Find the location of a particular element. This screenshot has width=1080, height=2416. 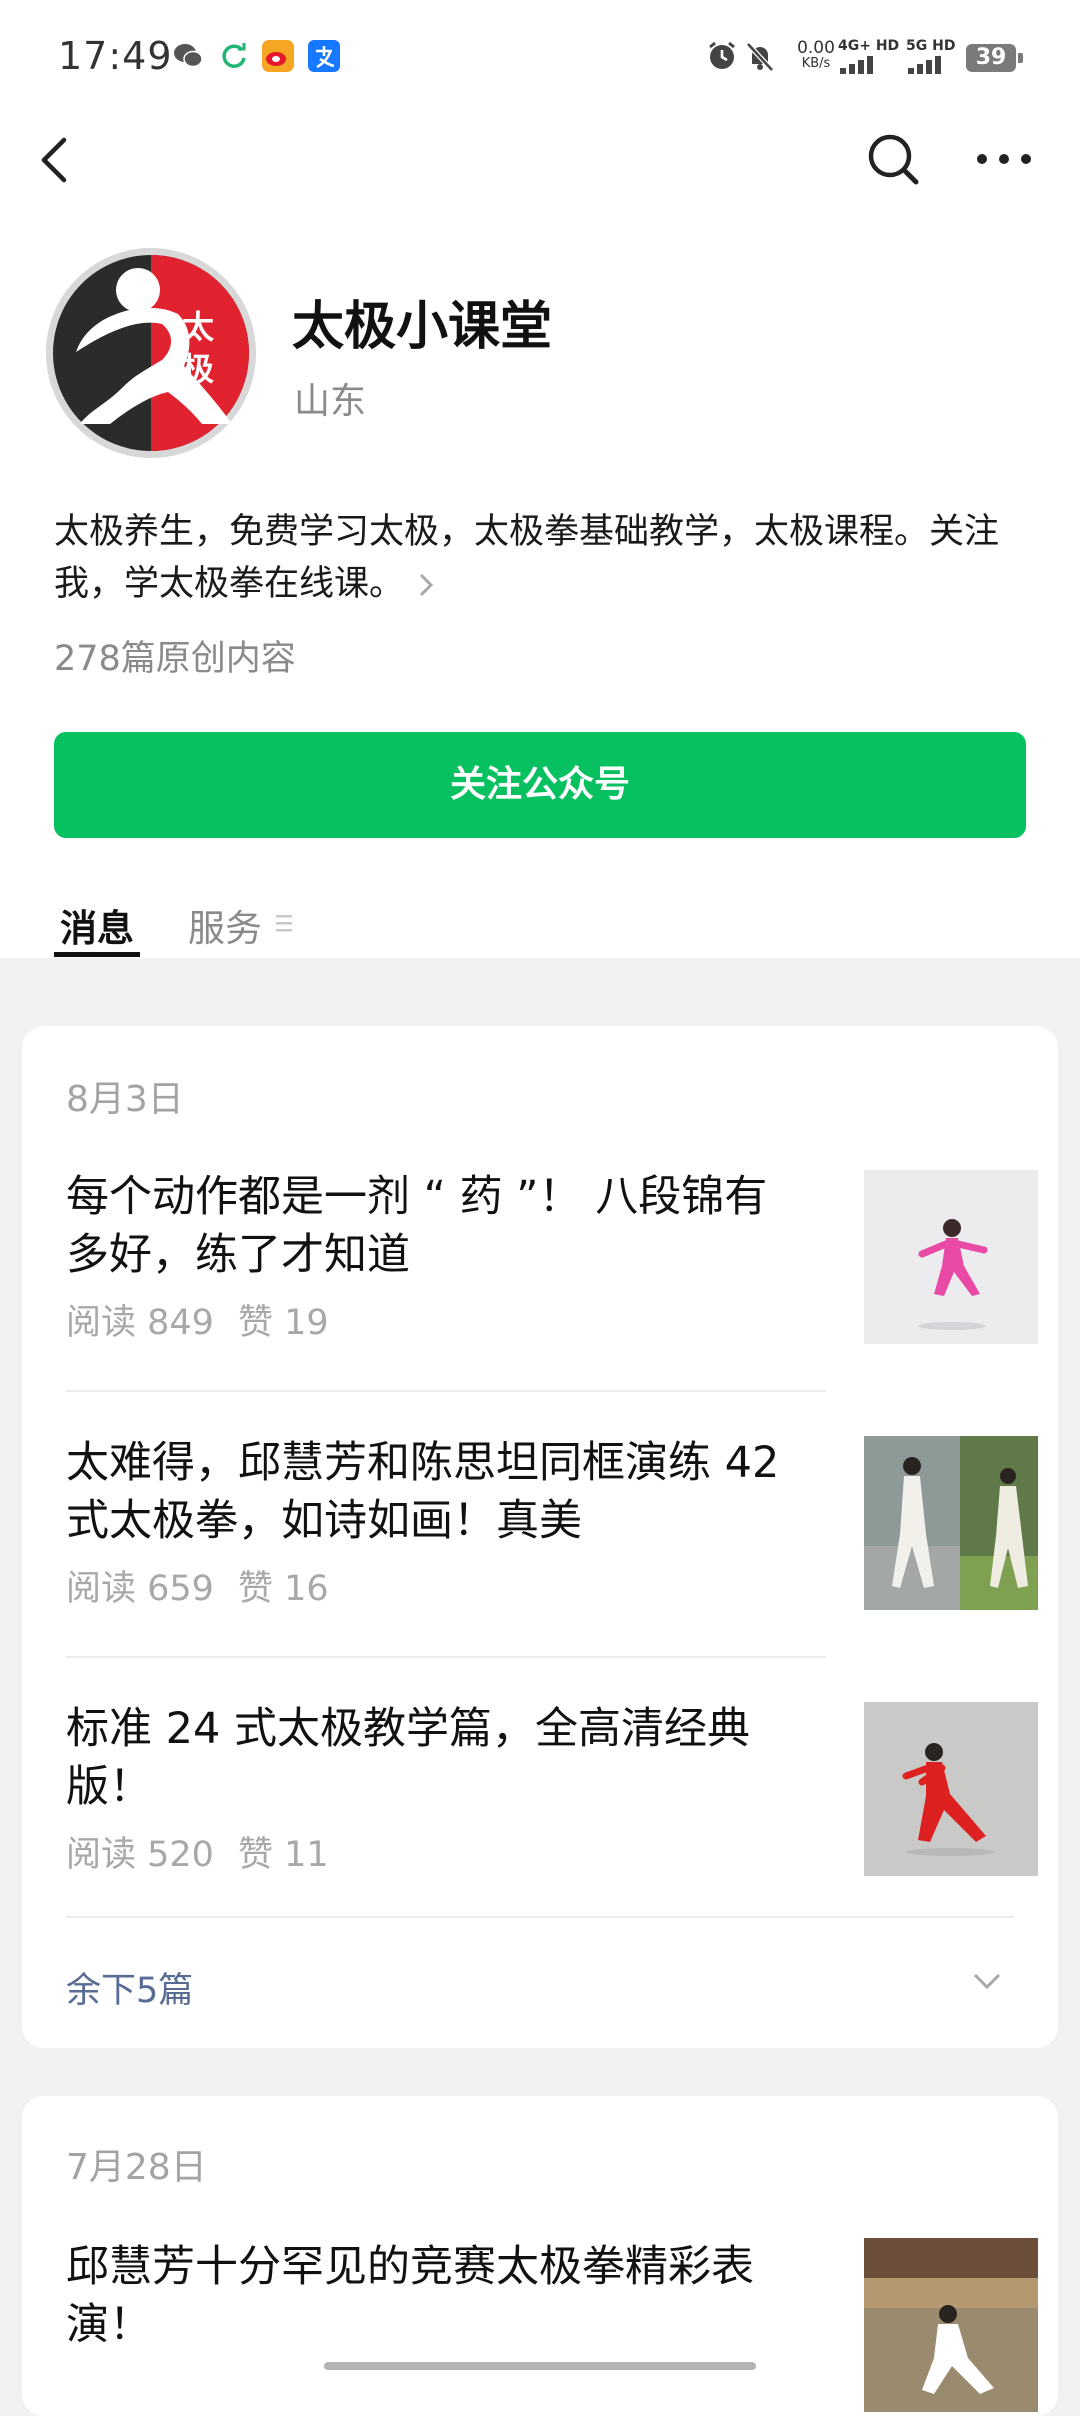

article-title: 每个动作都是一剂 “ 药 ”！ 八段锦有多好，练了才知道 is located at coordinates (417, 1226).